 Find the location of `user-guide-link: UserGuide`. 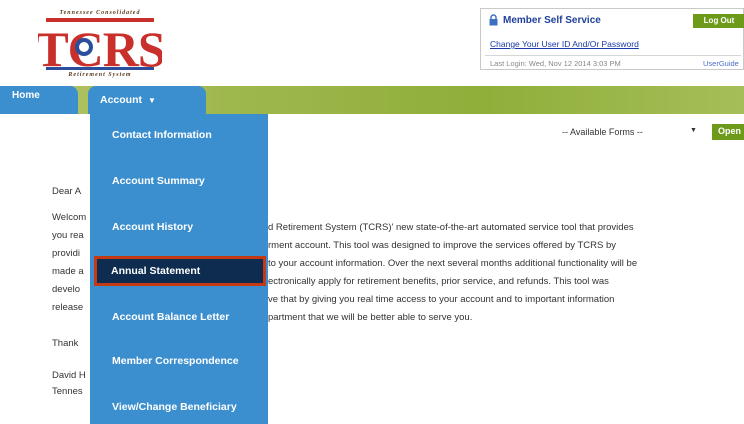

user-guide-link: UserGuide is located at coordinates (721, 63).